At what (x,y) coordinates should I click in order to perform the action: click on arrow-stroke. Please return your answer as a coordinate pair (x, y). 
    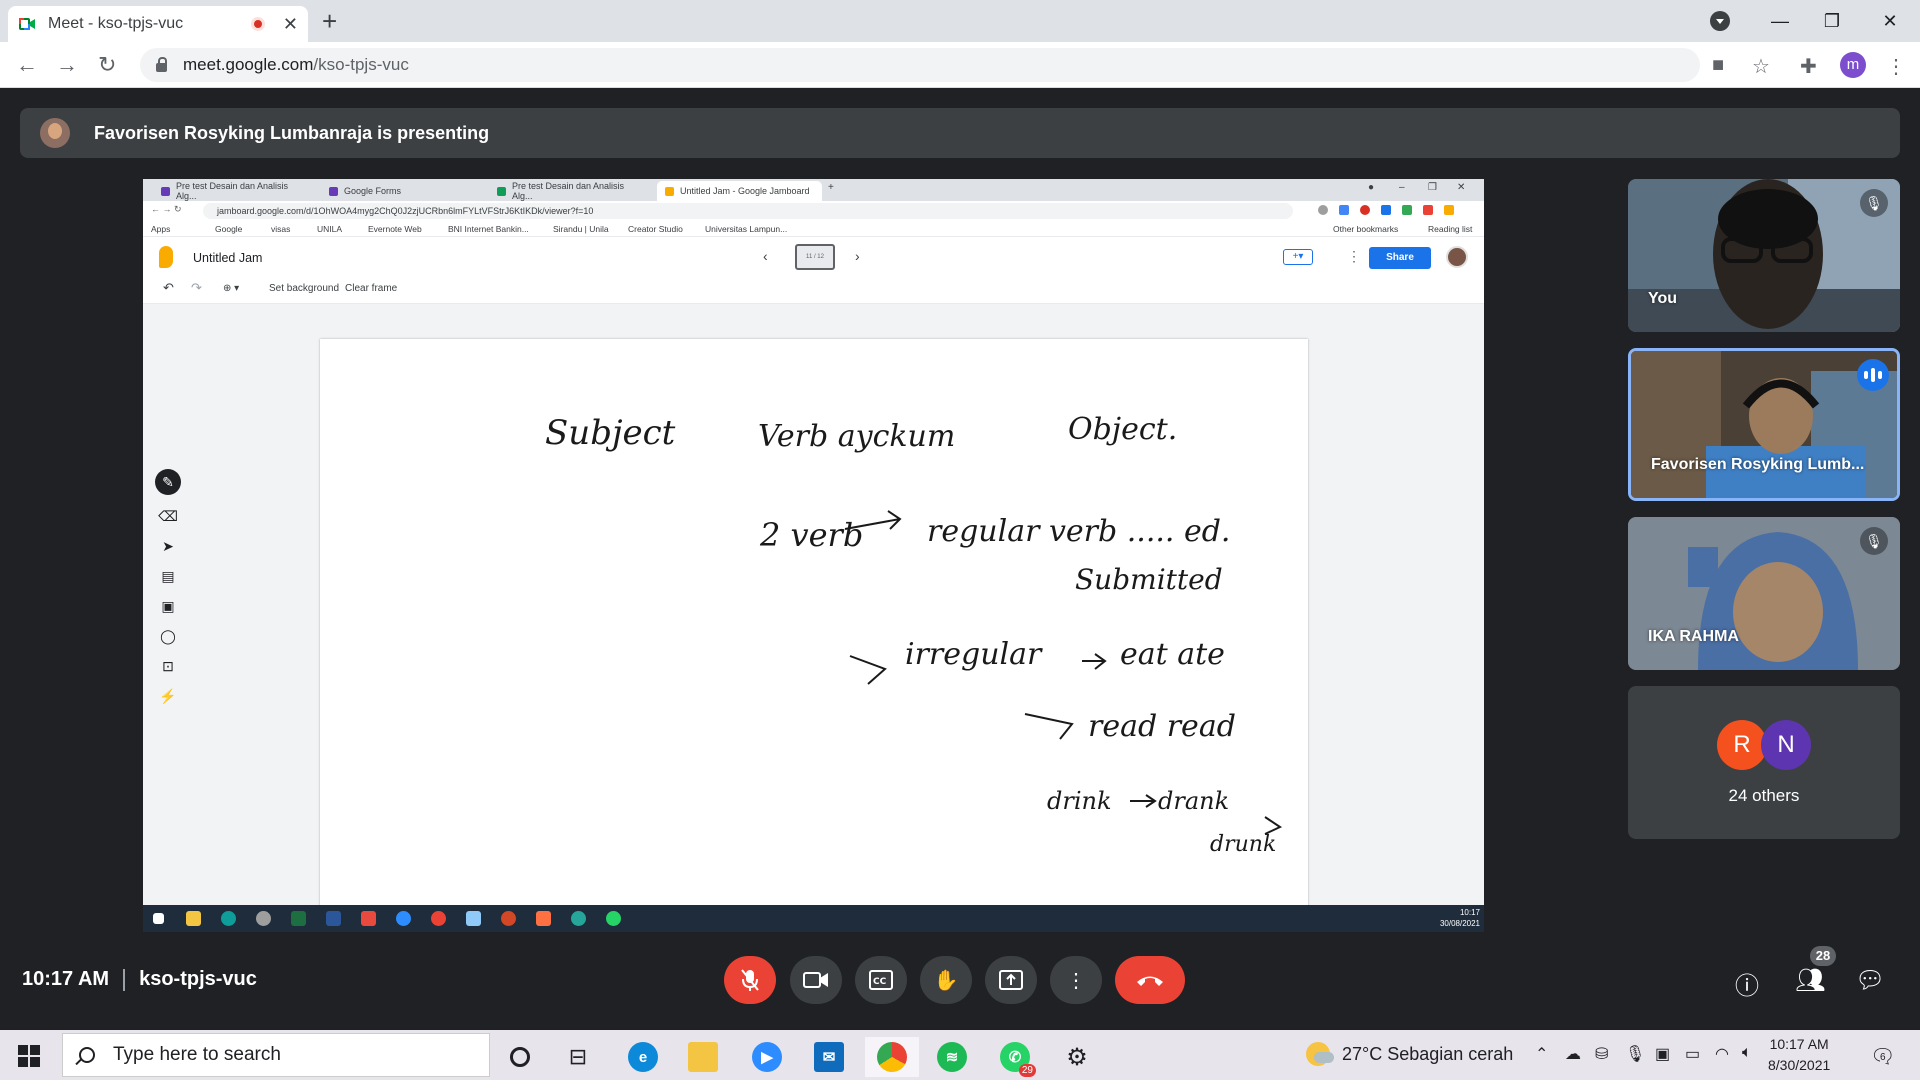
    Looking at the image, I should click on (868, 670).